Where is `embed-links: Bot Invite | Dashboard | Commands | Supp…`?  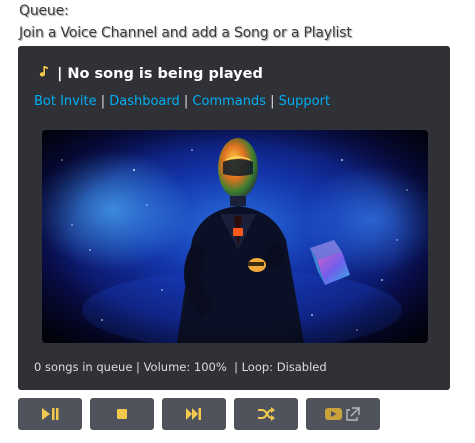
embed-links: Bot Invite | Dashboard | Commands | Supp… is located at coordinates (182, 101).